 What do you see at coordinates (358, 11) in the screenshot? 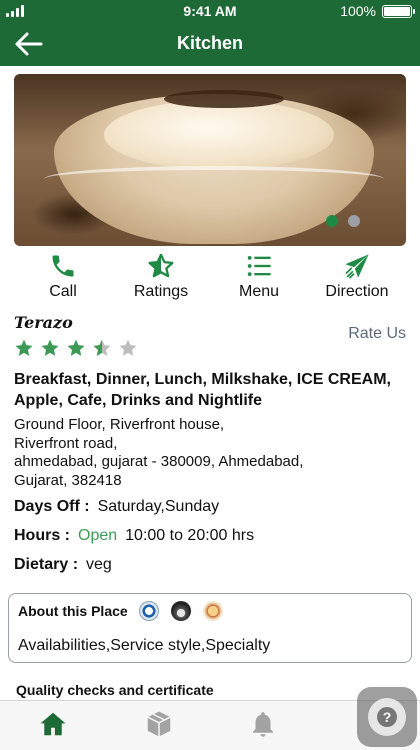
I see `battery-percentage: 100%` at bounding box center [358, 11].